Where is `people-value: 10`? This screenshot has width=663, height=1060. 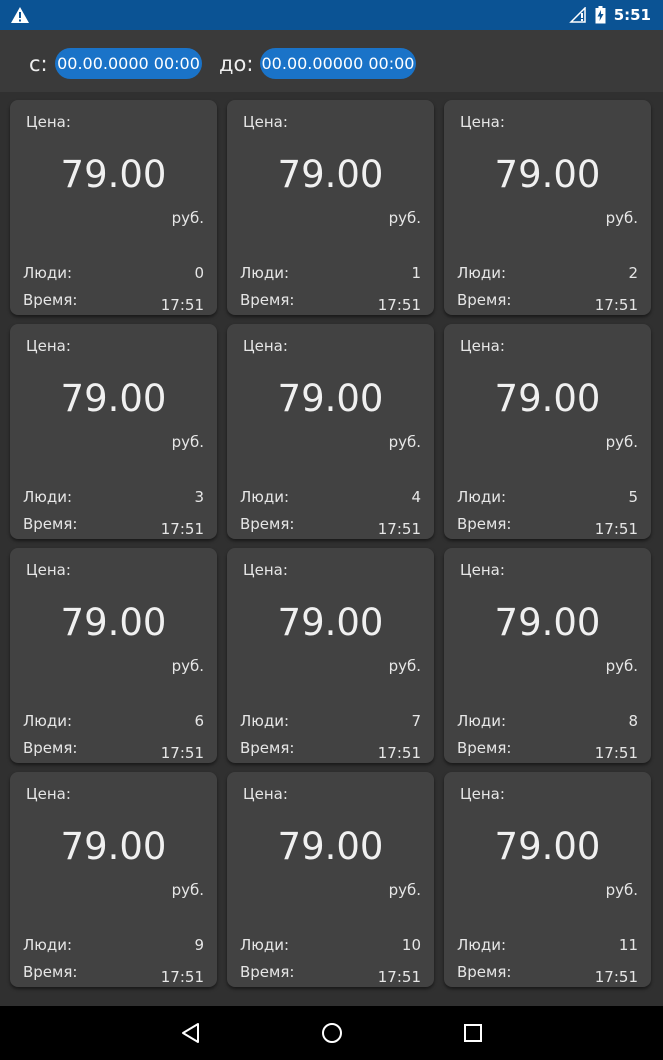 people-value: 10 is located at coordinates (411, 945).